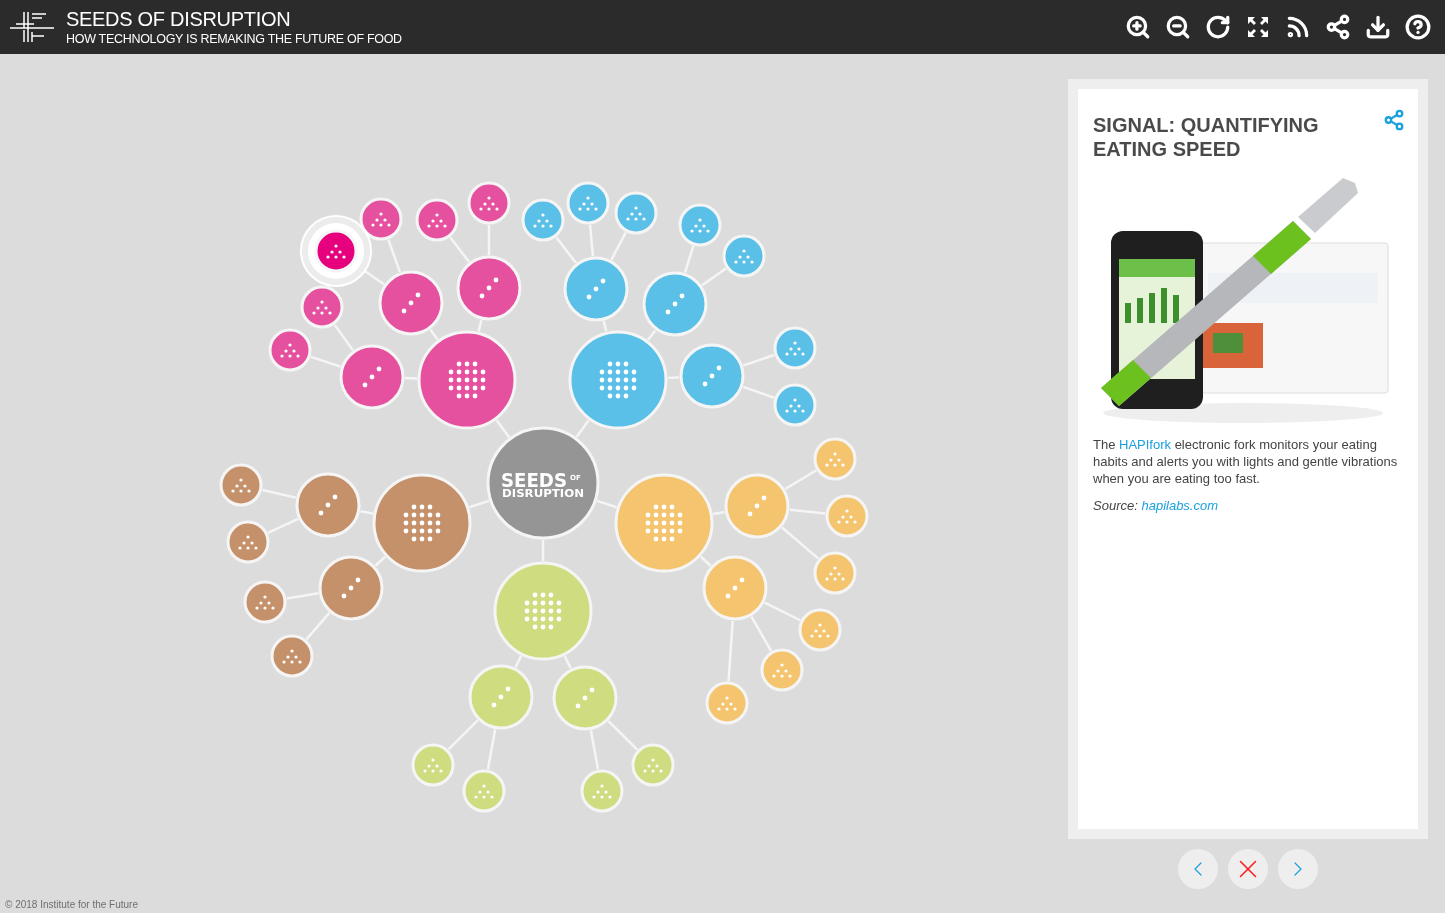  I want to click on card-title: SIGNAL: QUANTIFYING EATING SPEED, so click(1206, 137).